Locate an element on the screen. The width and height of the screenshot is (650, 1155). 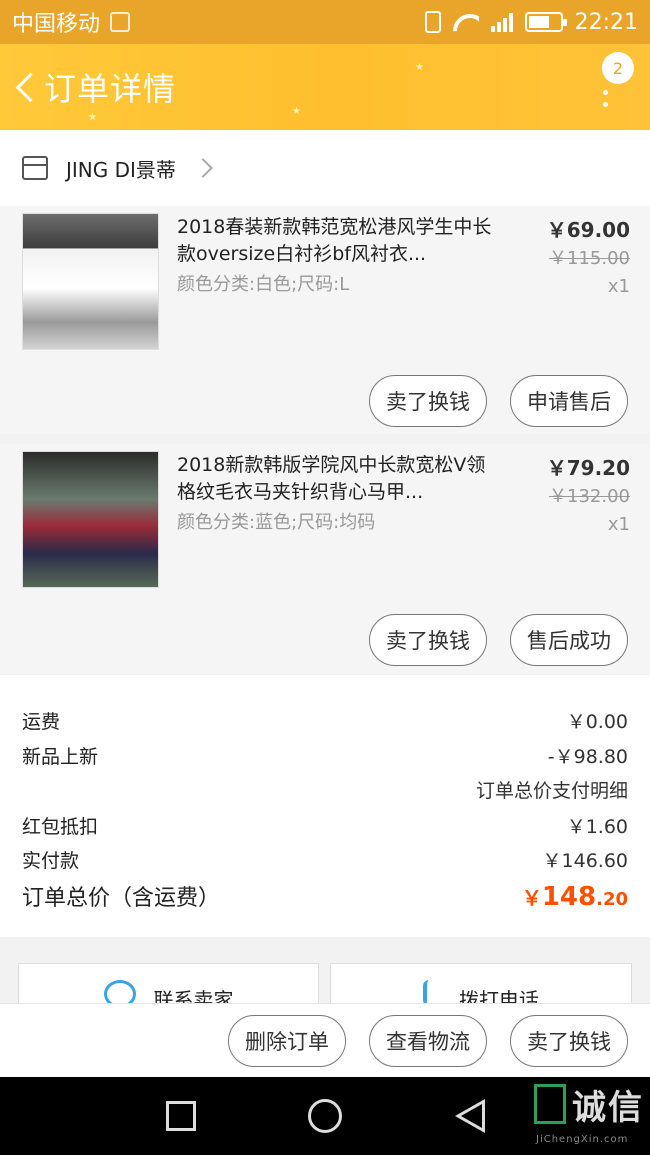
back-triangle-icon is located at coordinates (470, 1116).